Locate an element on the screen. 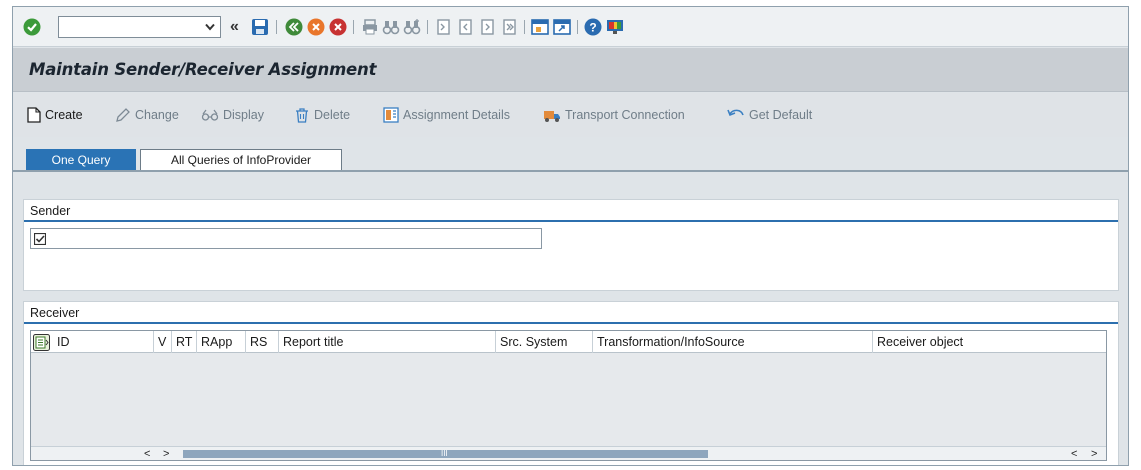 This screenshot has height=470, width=1141. first-page-button is located at coordinates (443, 27).